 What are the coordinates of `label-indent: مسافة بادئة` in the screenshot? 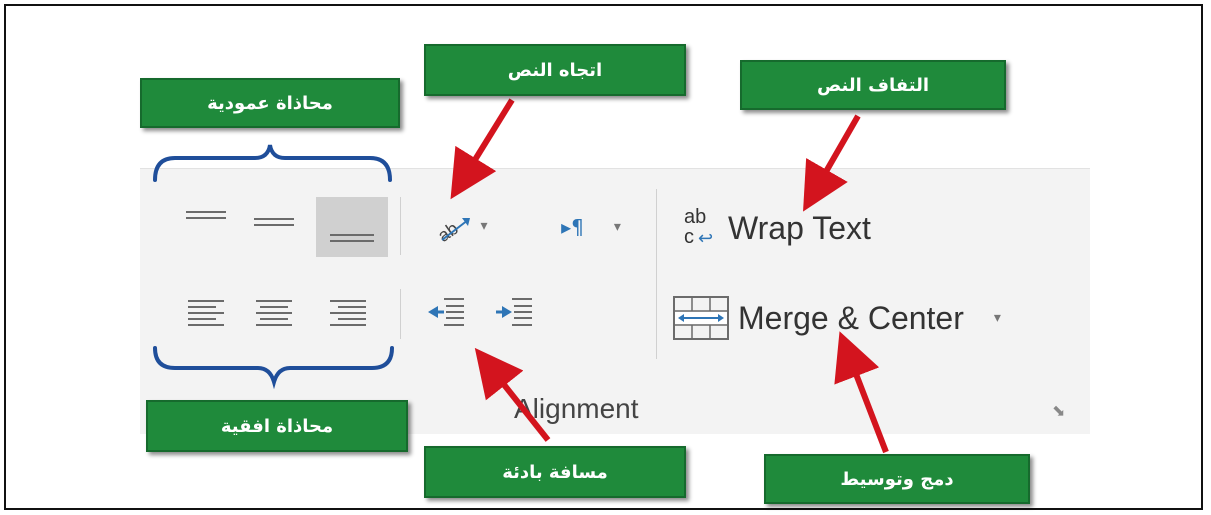 It's located at (555, 472).